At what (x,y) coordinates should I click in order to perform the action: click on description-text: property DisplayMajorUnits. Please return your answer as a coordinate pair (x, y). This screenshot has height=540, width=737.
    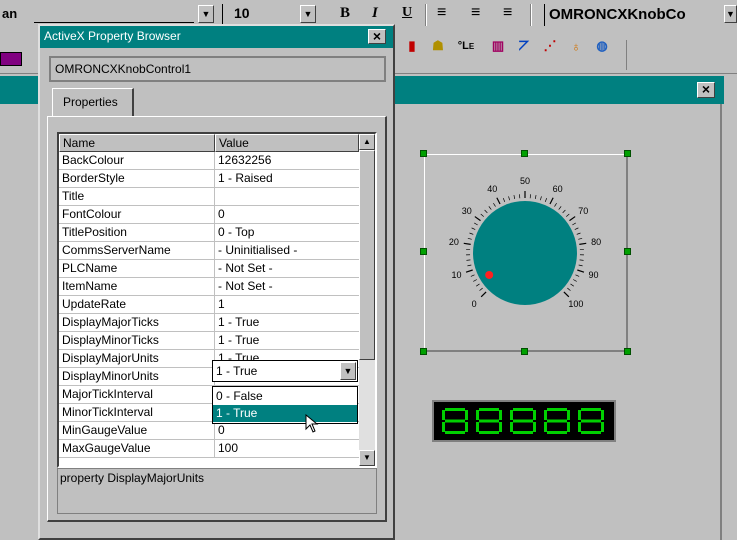
    Looking at the image, I should click on (132, 478).